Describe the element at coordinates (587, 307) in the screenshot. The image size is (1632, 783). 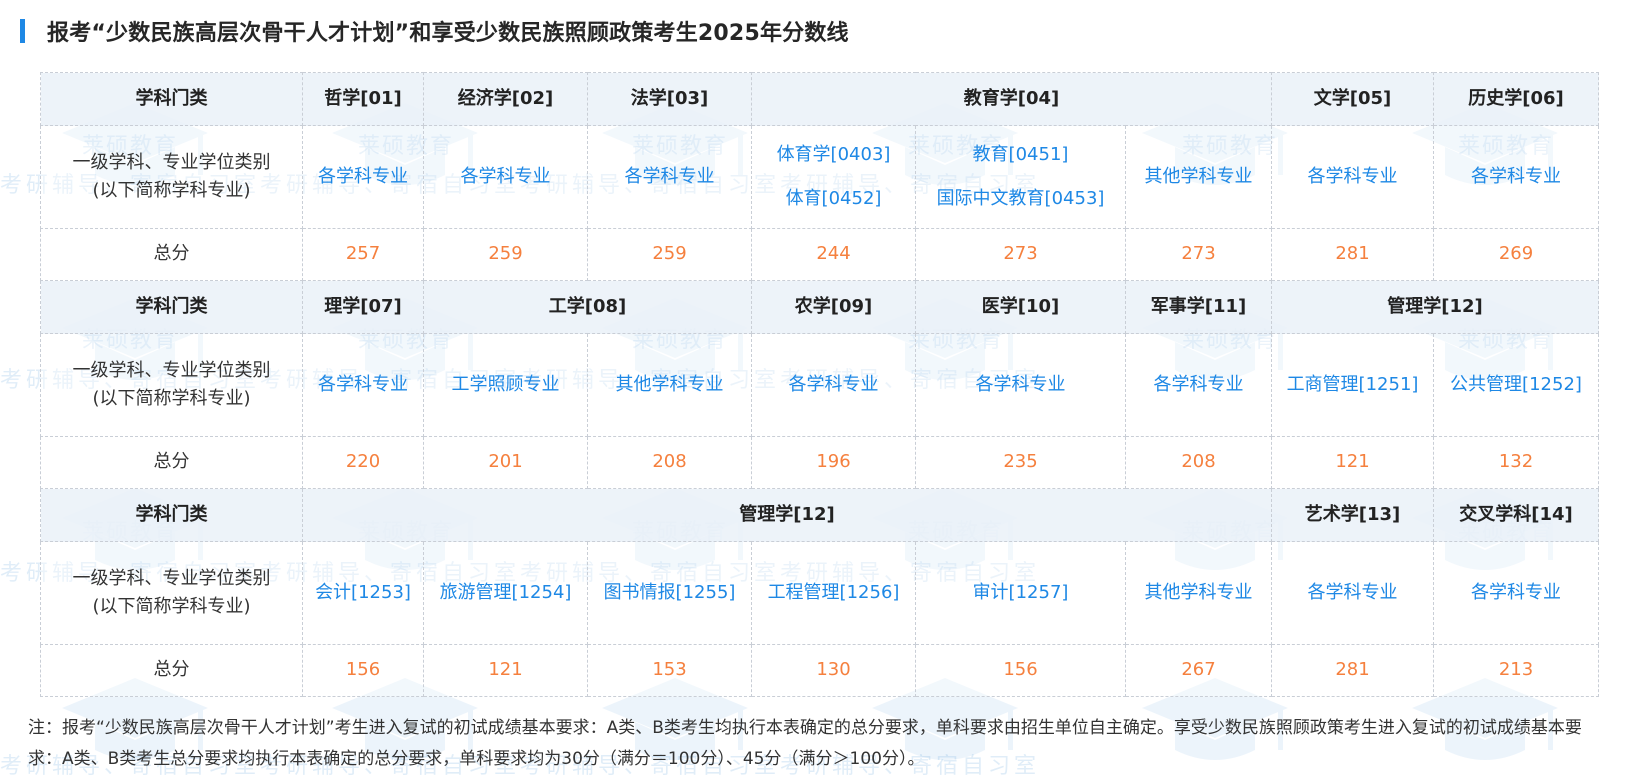
I see `category-cell: 工学[08]` at that location.